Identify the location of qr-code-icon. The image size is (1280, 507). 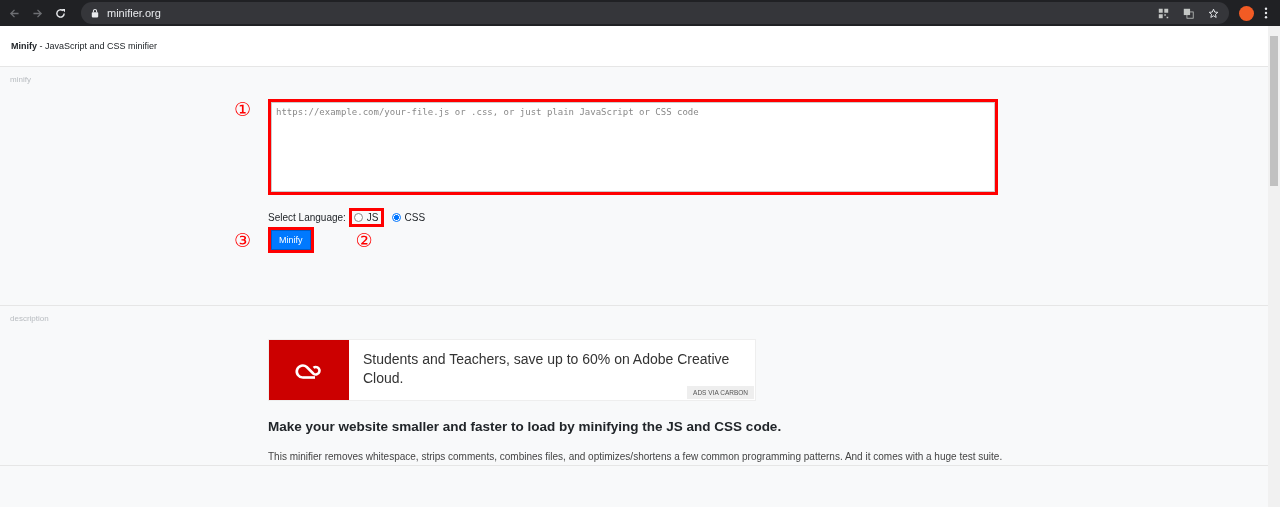
(1163, 13).